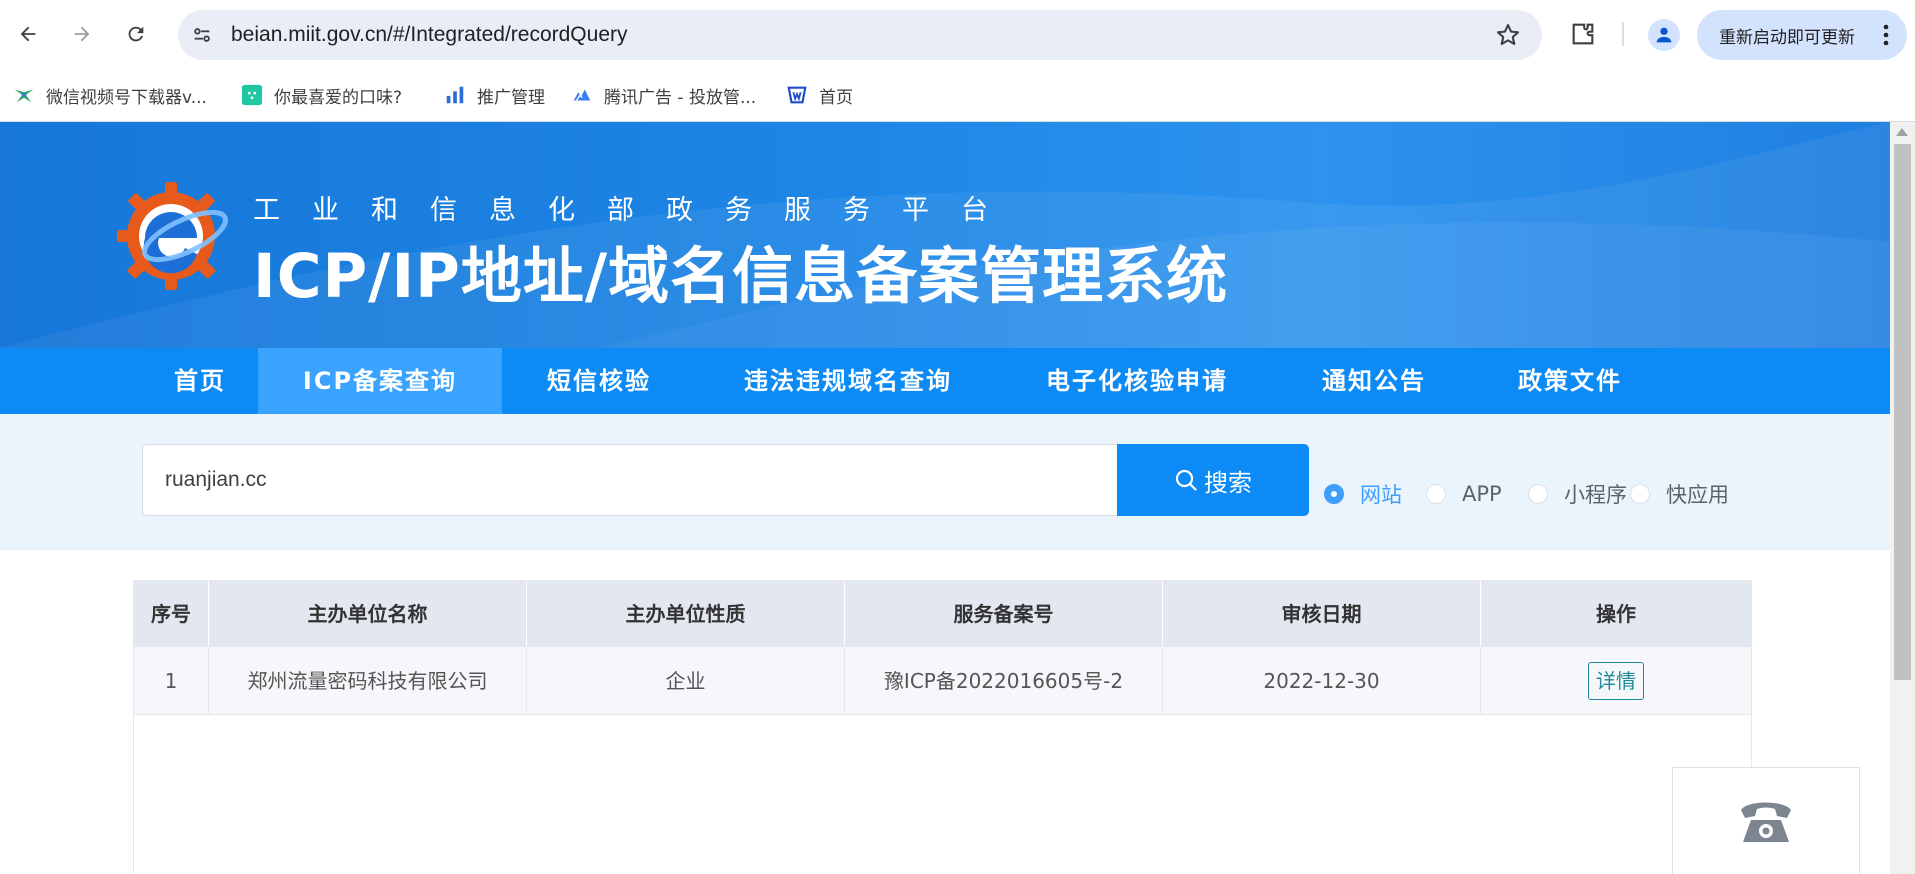  What do you see at coordinates (1363, 494) in the screenshot?
I see `radio-website: 网站` at bounding box center [1363, 494].